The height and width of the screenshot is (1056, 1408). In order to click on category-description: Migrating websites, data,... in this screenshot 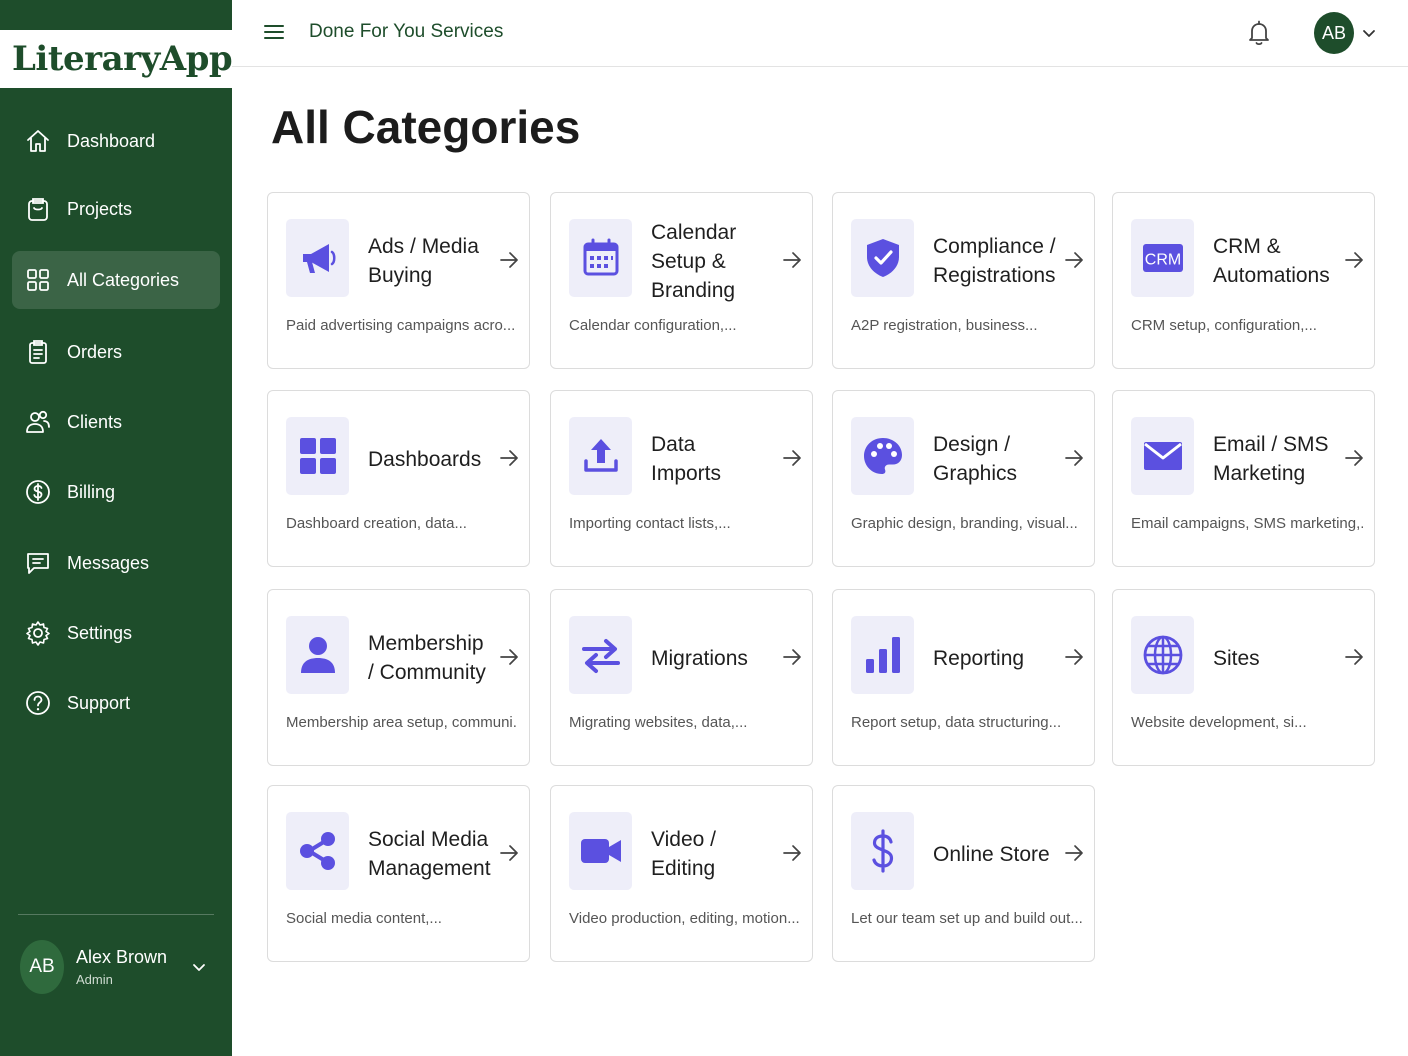, I will do `click(658, 722)`.